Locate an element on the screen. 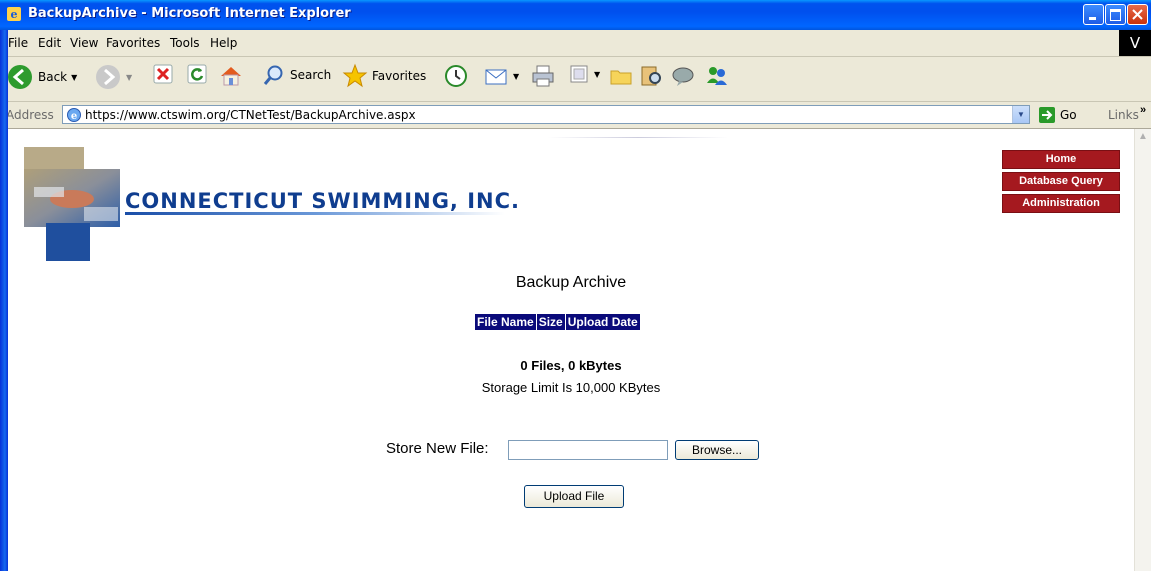  store-new-file-label: Store New File: is located at coordinates (437, 448).